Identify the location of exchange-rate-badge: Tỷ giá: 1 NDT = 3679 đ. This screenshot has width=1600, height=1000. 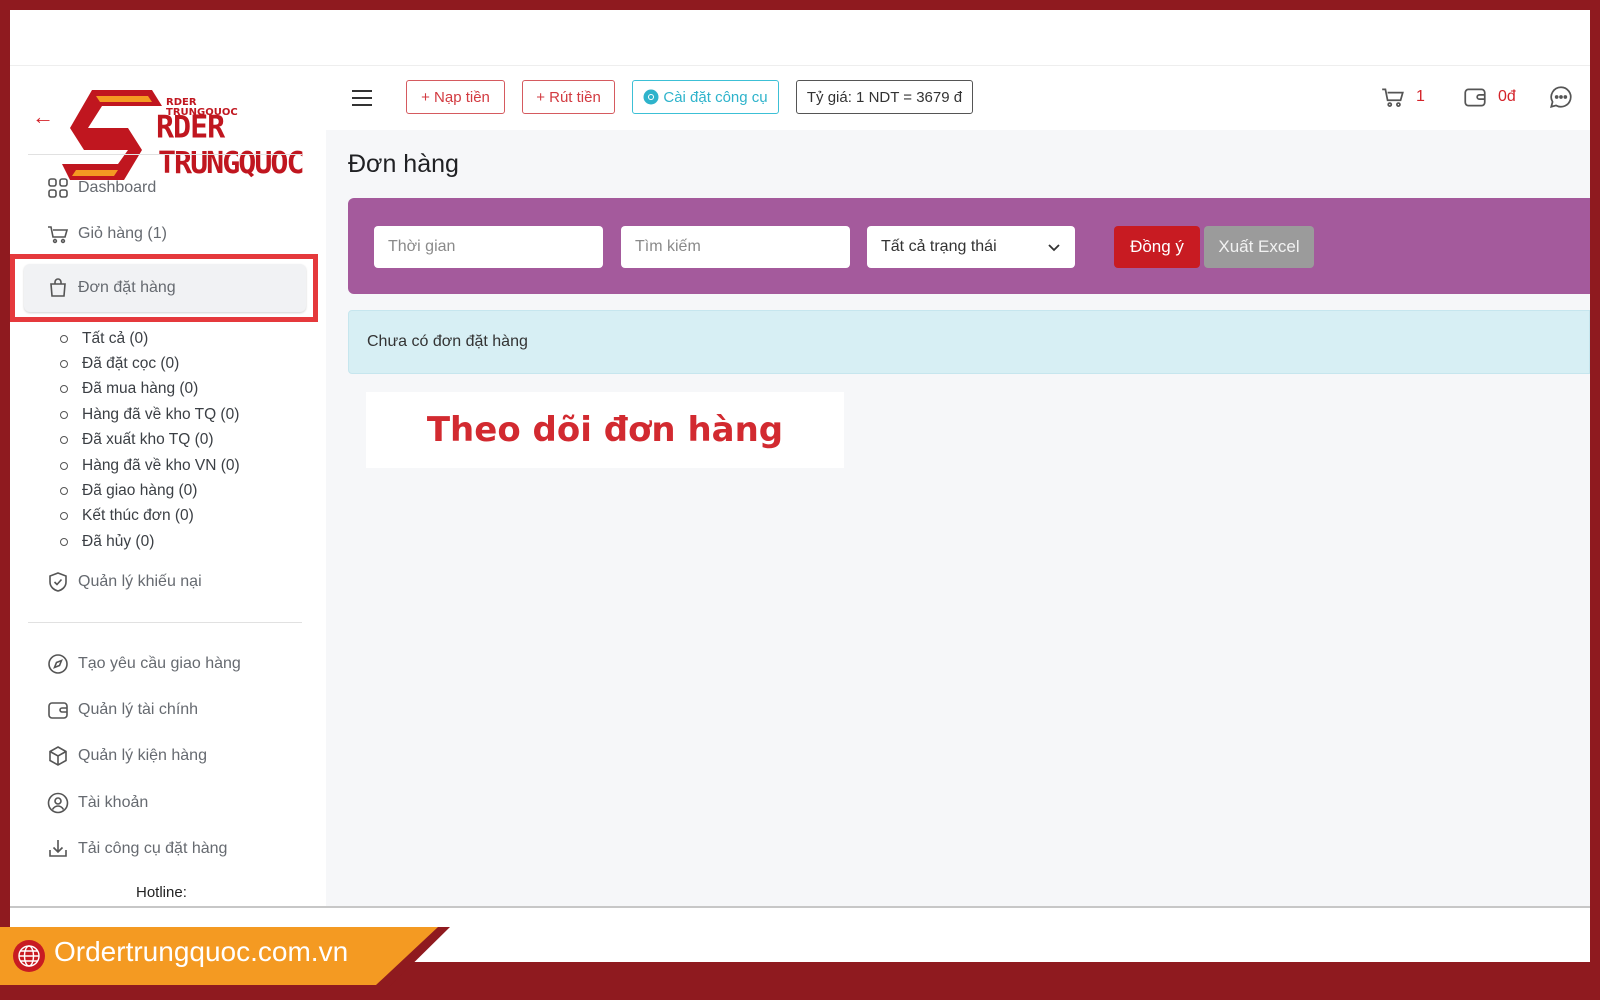
(884, 97).